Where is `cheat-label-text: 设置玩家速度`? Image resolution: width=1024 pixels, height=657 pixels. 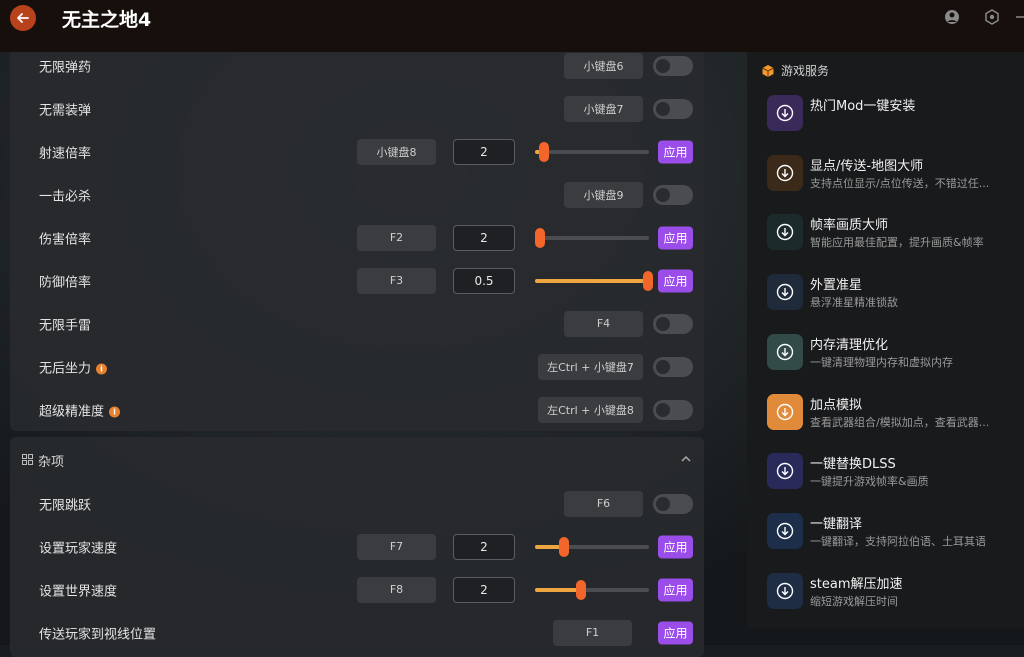 cheat-label-text: 设置玩家速度 is located at coordinates (78, 548).